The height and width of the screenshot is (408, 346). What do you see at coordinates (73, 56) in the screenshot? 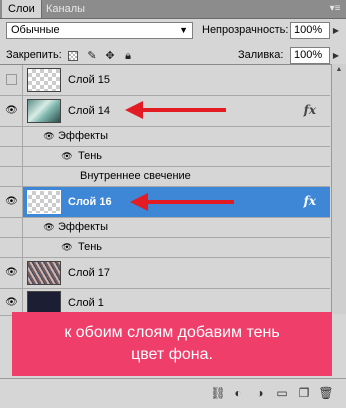
I see `lock-transparency-icon` at bounding box center [73, 56].